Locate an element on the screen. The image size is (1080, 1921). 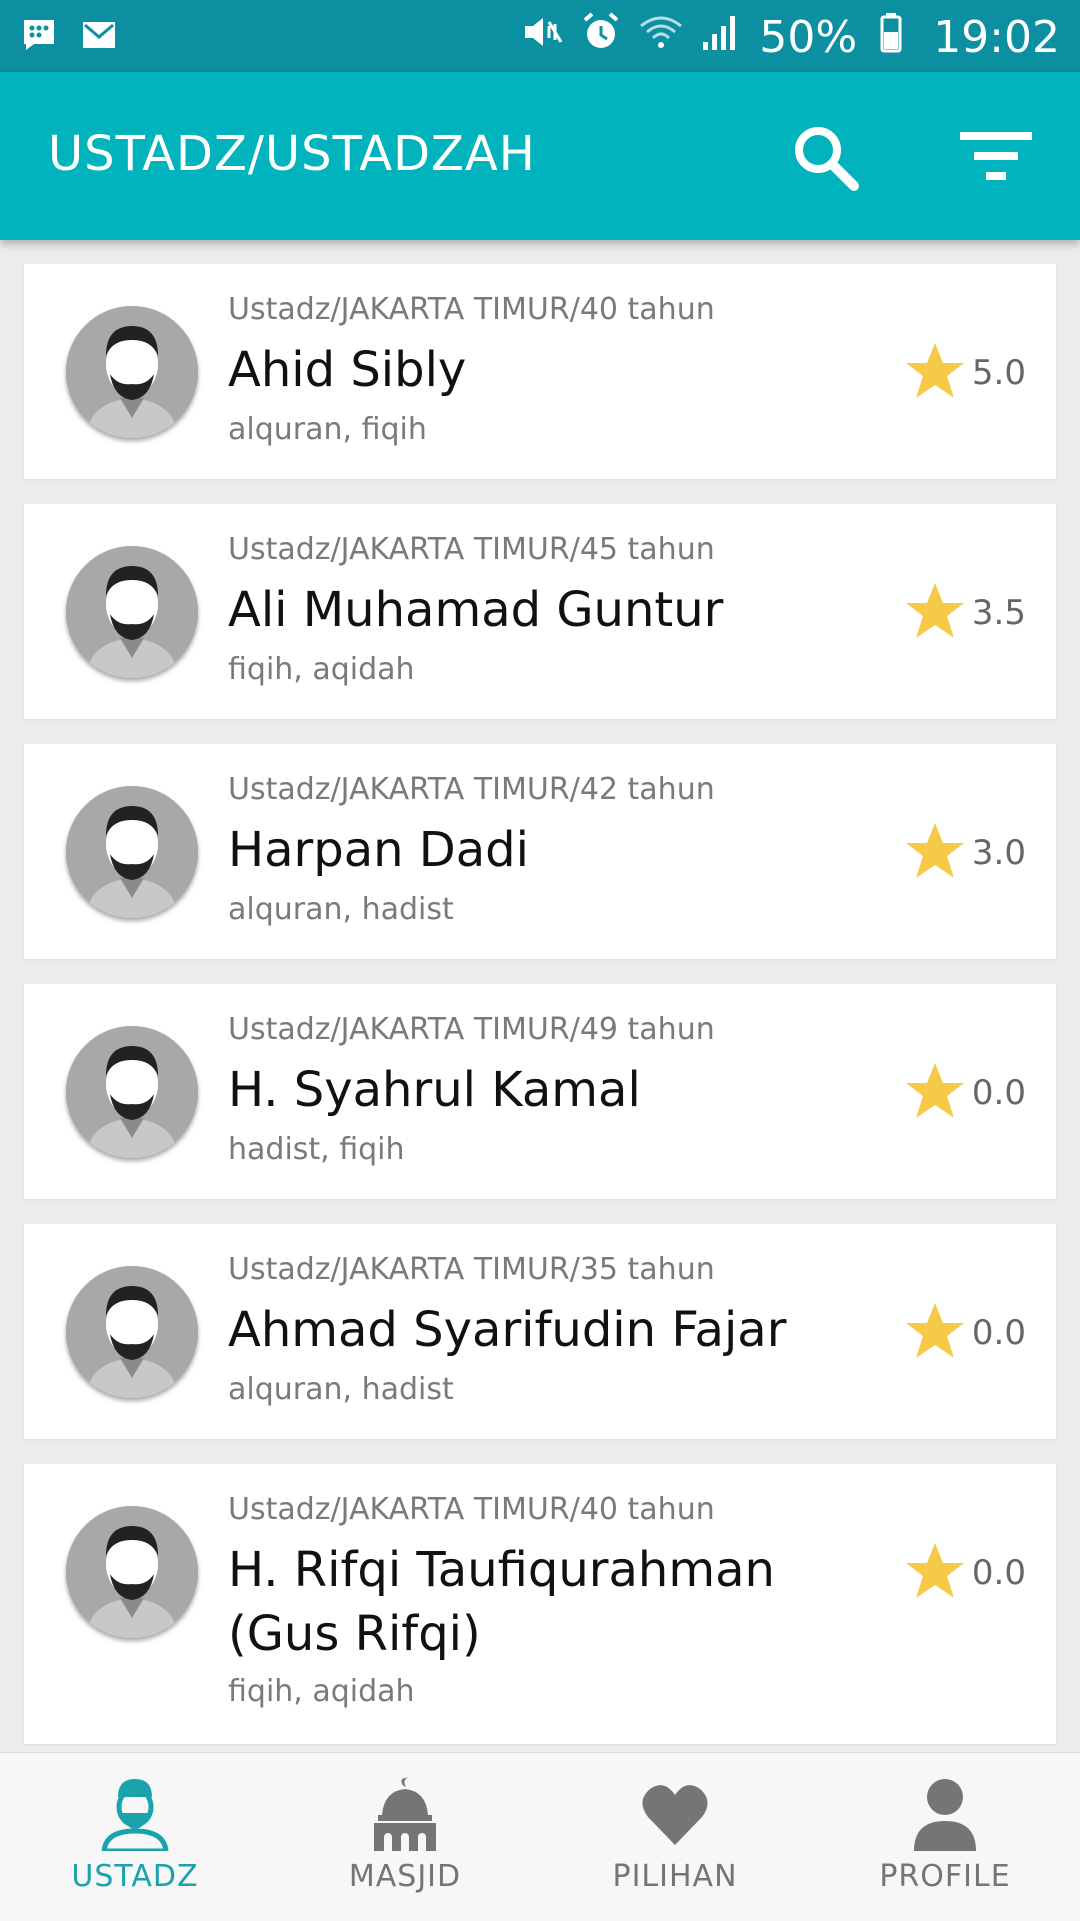
signal-icon is located at coordinates (721, 38).